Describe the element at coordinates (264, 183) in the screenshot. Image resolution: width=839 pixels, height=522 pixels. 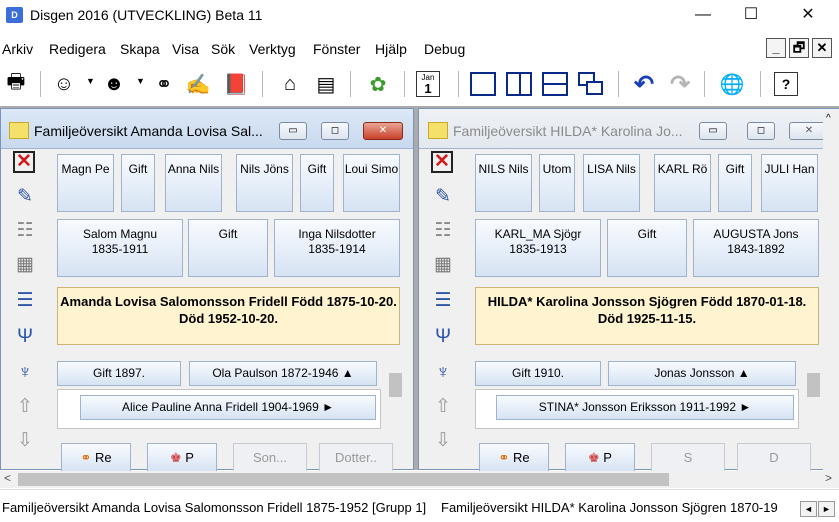
I see `grandparent-box: Nils Jöns` at that location.